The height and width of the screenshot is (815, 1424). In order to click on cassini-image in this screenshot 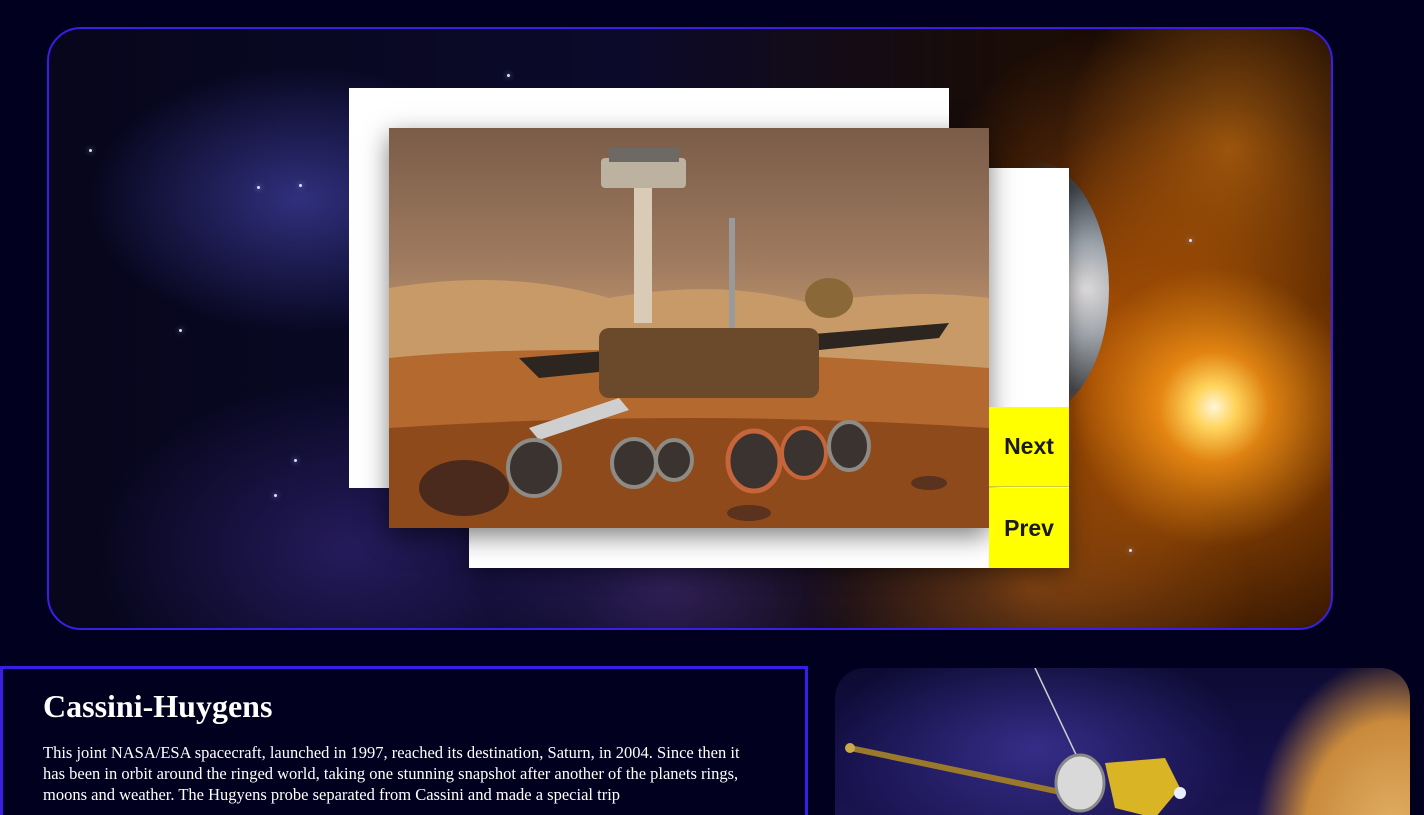, I will do `click(1122, 741)`.